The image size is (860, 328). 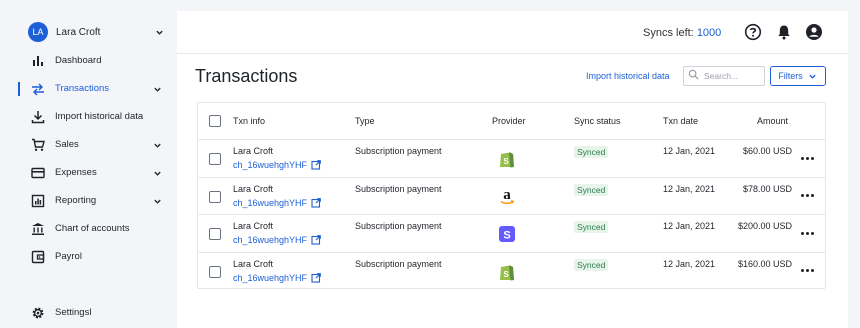 What do you see at coordinates (88, 257) in the screenshot?
I see `sidebar-item-payrol: Payrol` at bounding box center [88, 257].